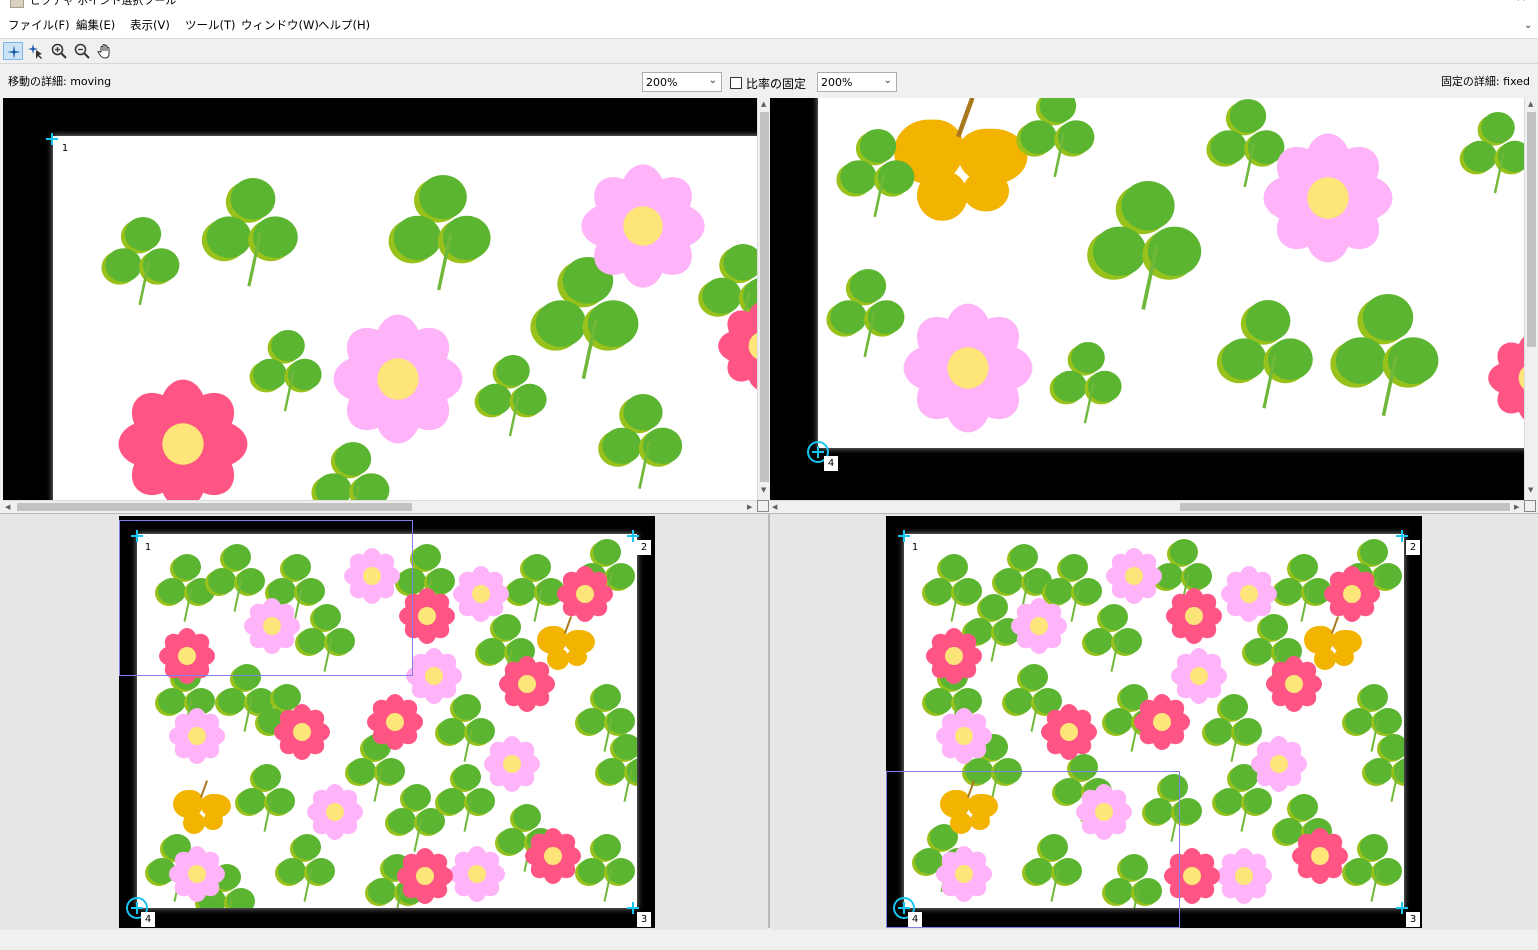 The image size is (1538, 950). What do you see at coordinates (266, 598) in the screenshot?
I see `moving-viewport-rect` at bounding box center [266, 598].